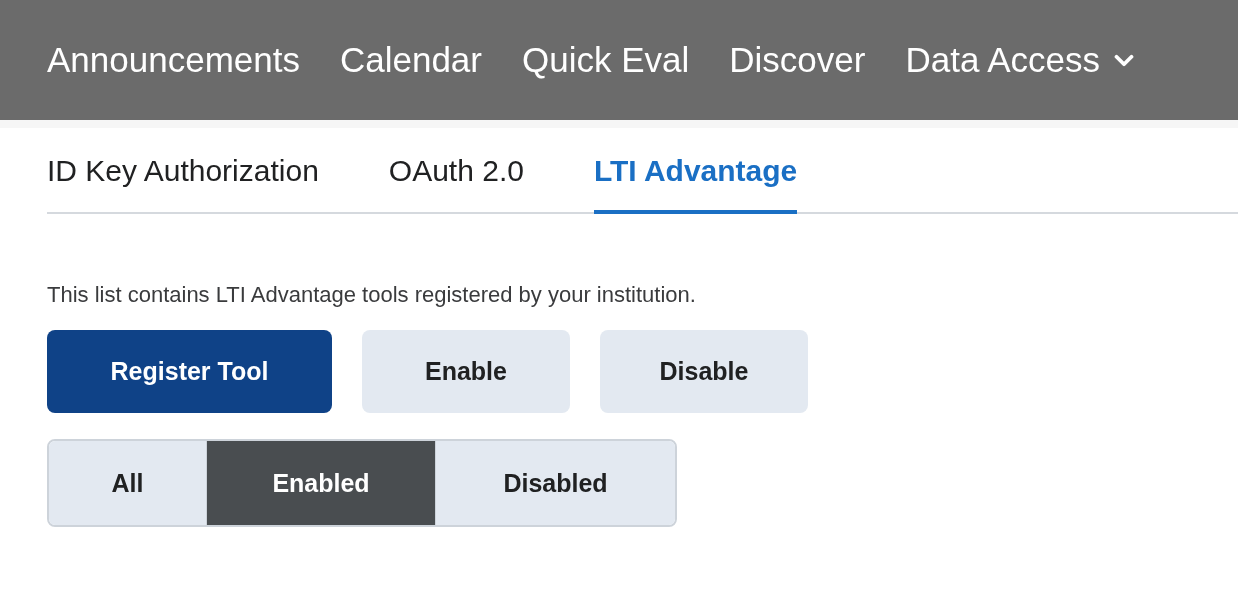 This screenshot has width=1238, height=612. What do you see at coordinates (1019, 60) in the screenshot?
I see `nav-dropdown: Data Access` at bounding box center [1019, 60].